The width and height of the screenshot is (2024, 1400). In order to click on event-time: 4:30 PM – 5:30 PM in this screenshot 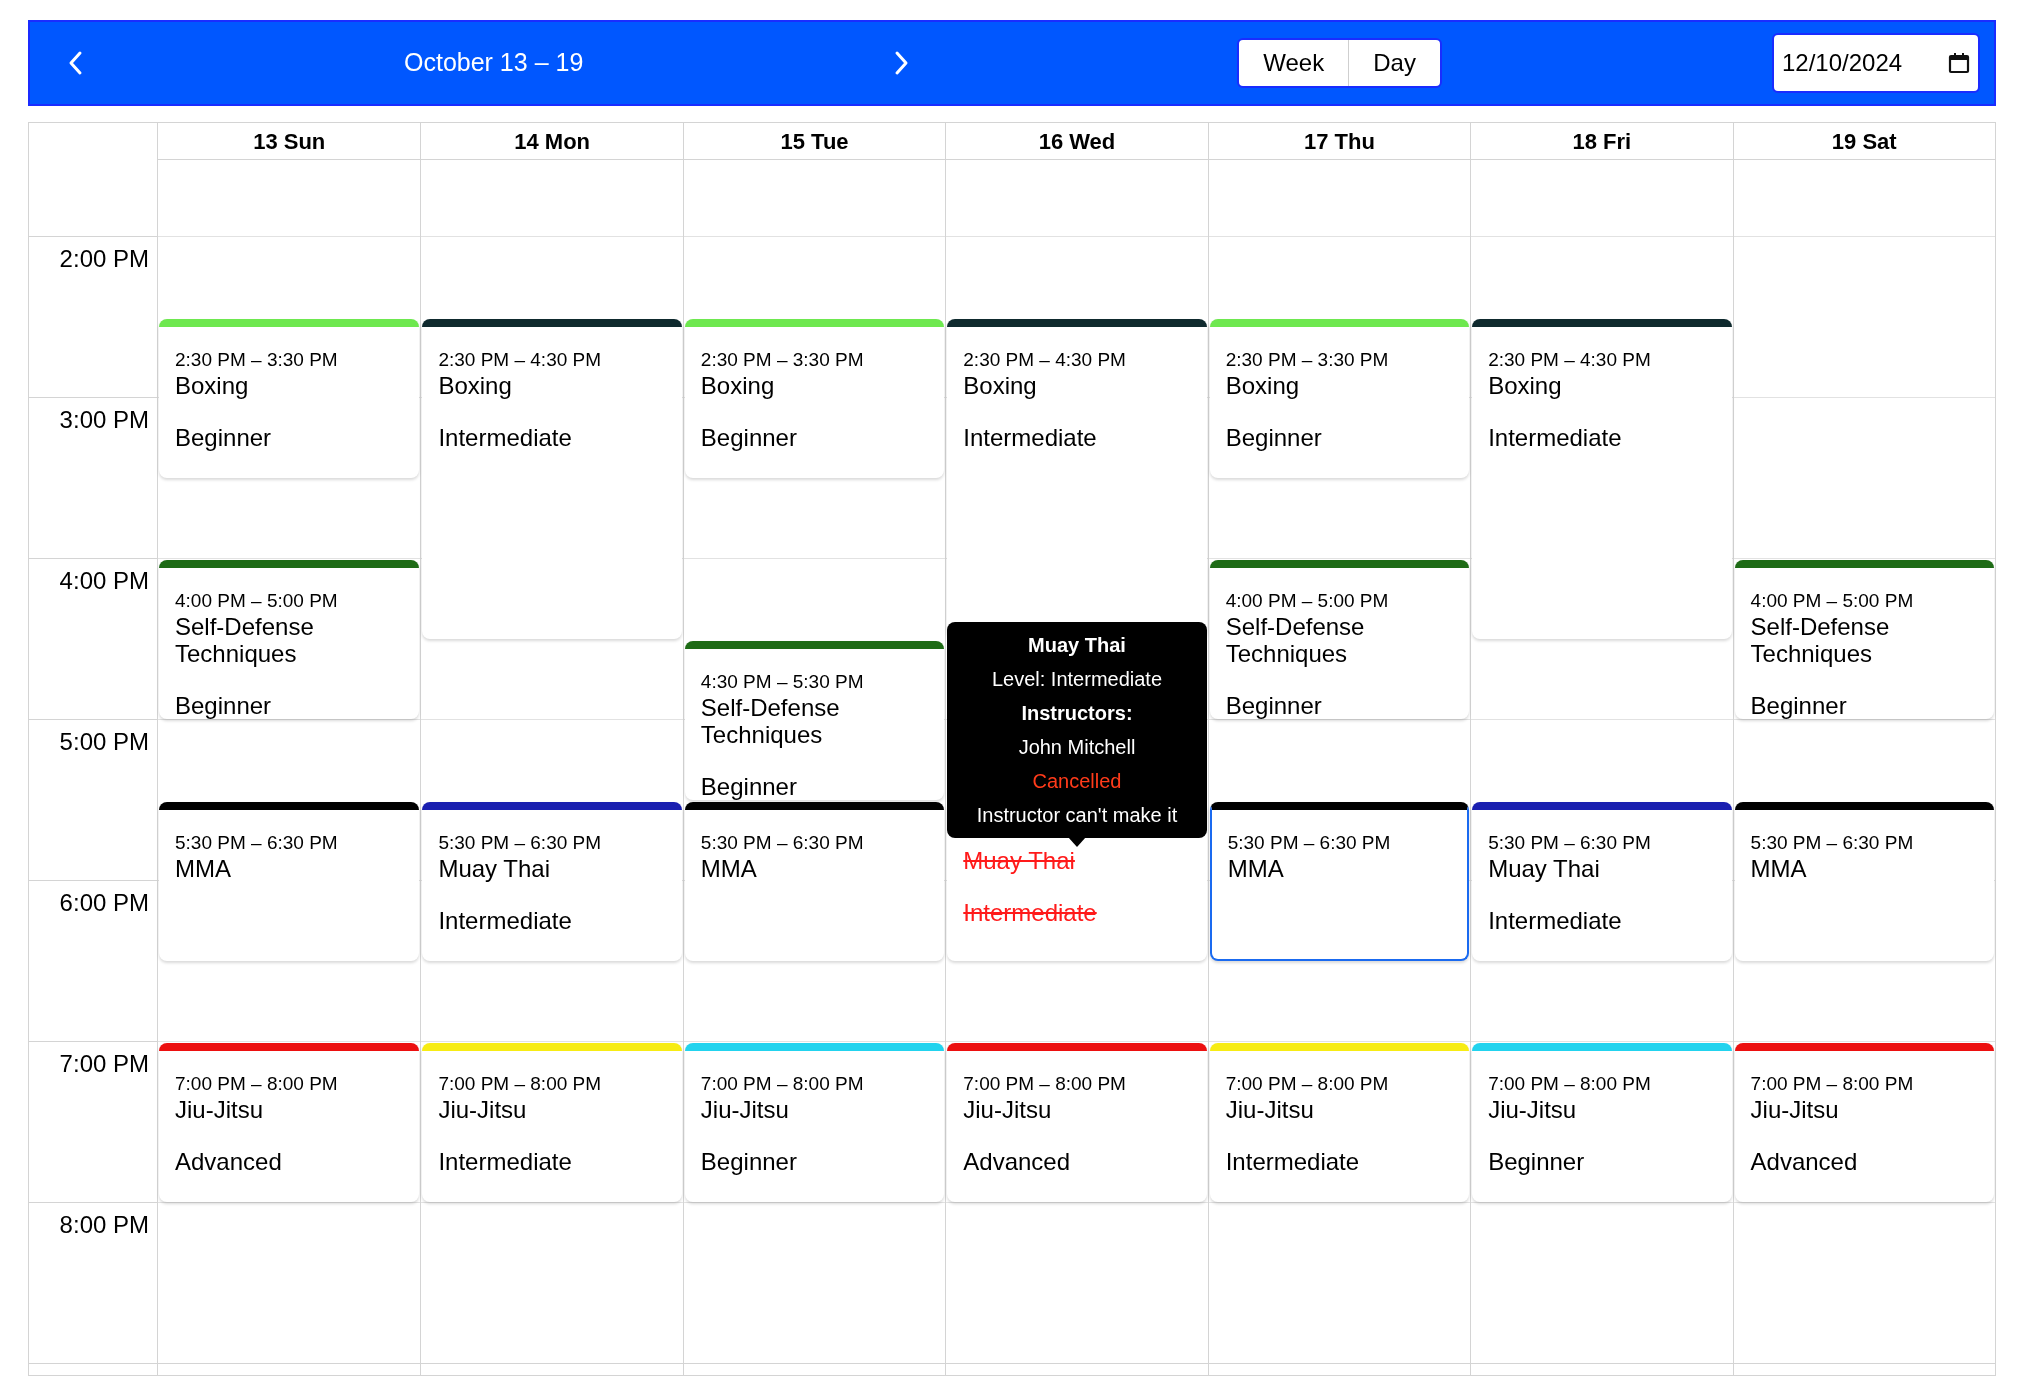, I will do `click(782, 681)`.